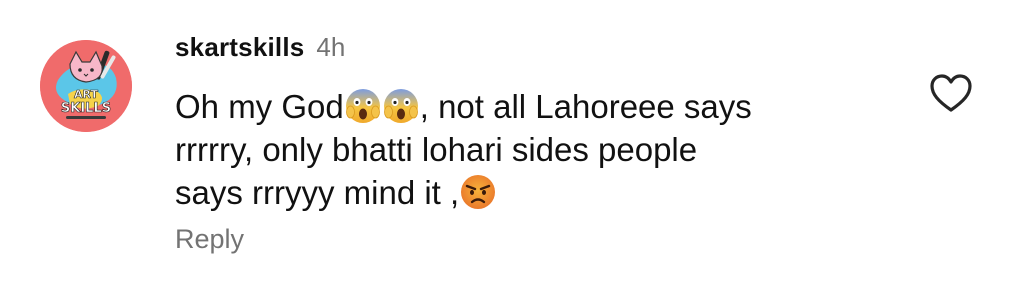 The width and height of the screenshot is (1024, 283). What do you see at coordinates (209, 239) in the screenshot?
I see `reply-button: Reply` at bounding box center [209, 239].